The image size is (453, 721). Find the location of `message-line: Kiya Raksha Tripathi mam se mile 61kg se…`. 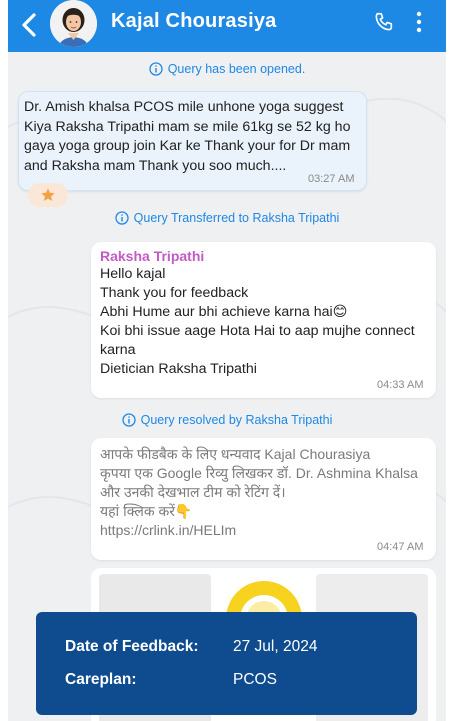

message-line: Kiya Raksha Tripathi mam se mile 61kg se… is located at coordinates (187, 126).